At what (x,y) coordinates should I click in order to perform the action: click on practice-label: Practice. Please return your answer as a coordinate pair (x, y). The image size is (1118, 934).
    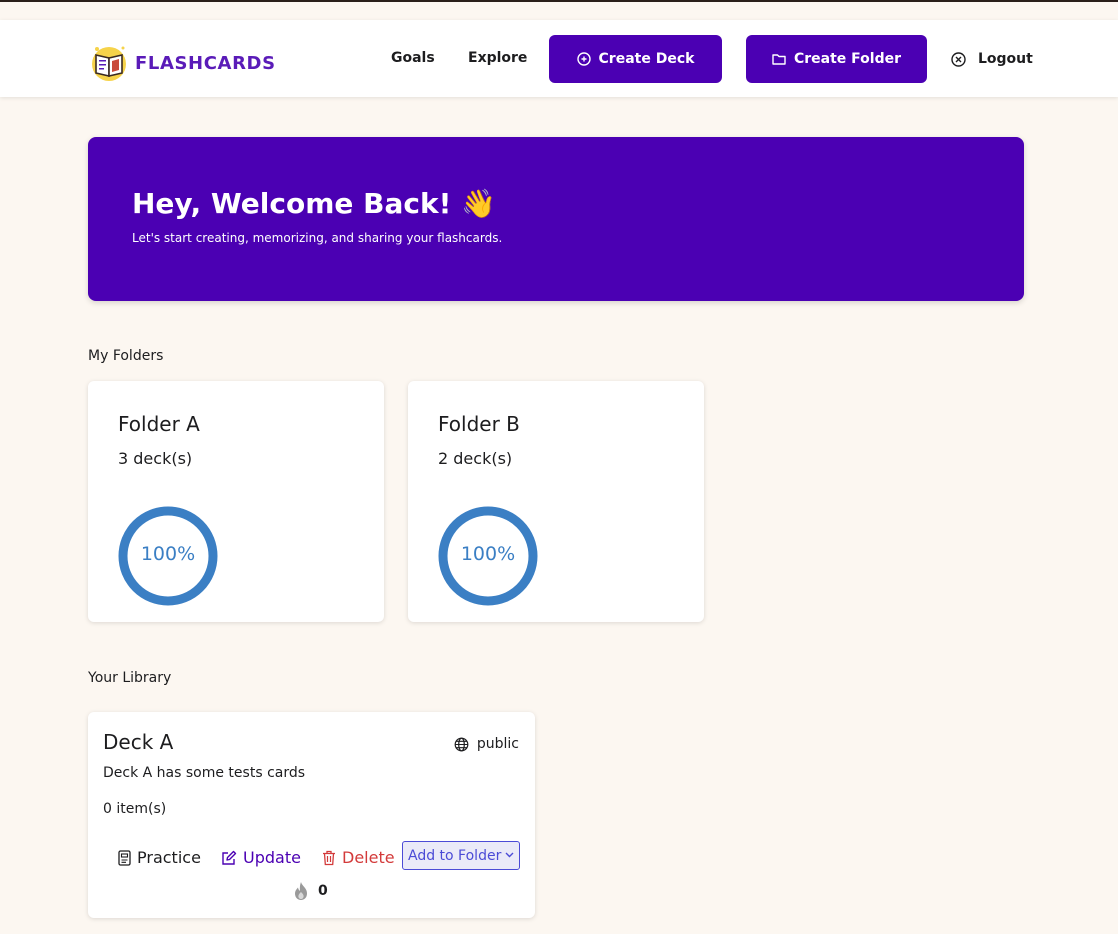
    Looking at the image, I should click on (169, 857).